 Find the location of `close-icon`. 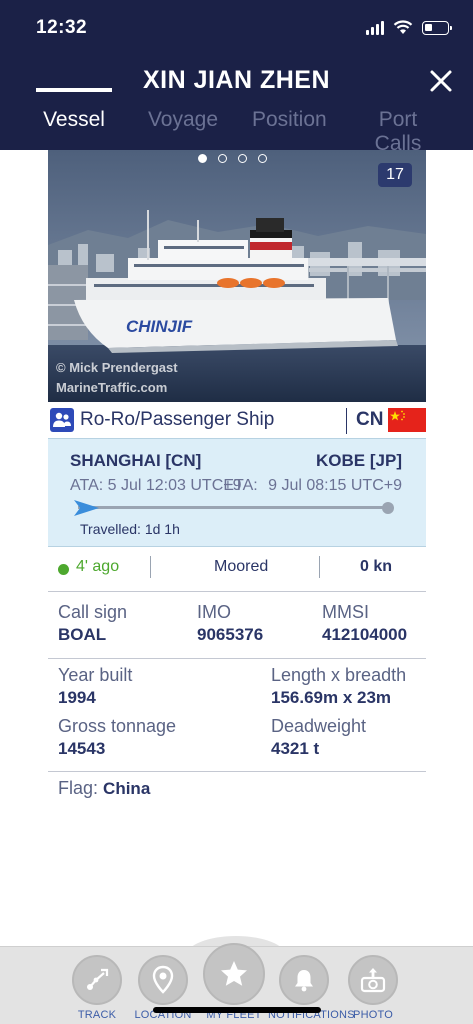

close-icon is located at coordinates (441, 81).